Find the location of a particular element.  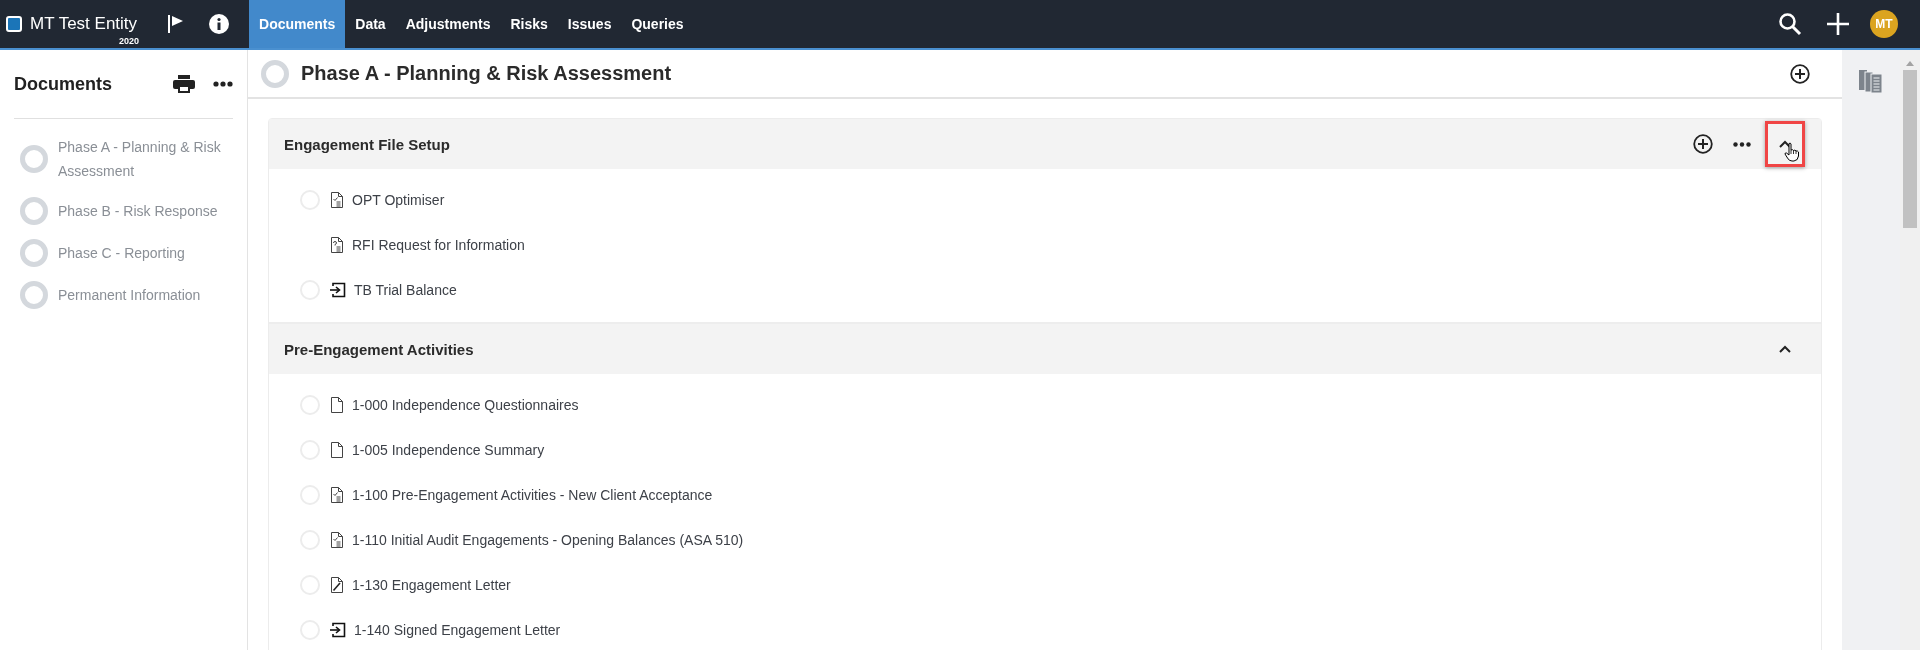

nav-tab: Documents is located at coordinates (297, 24).